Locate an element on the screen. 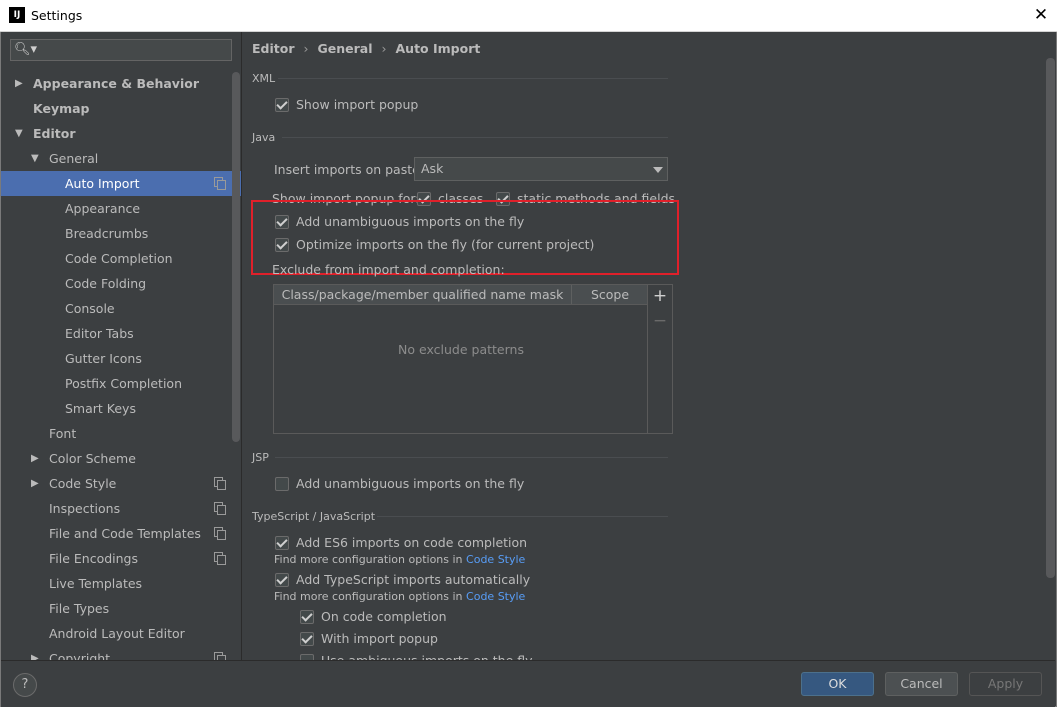  column-header-mask: Class/package/member qualified name mask is located at coordinates (422, 294).